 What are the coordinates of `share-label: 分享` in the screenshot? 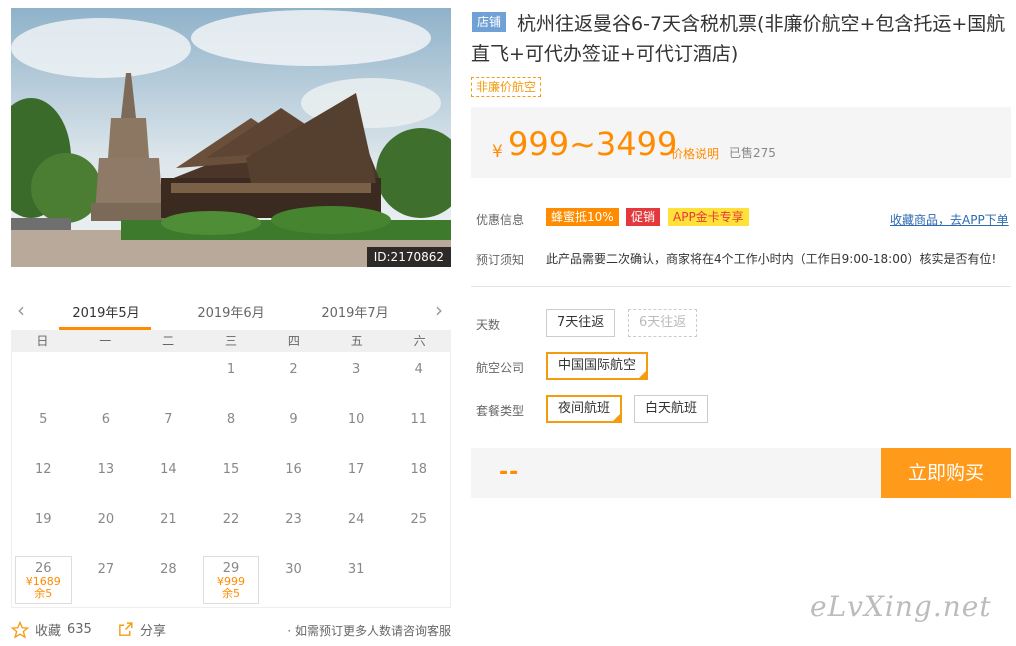 It's located at (153, 631).